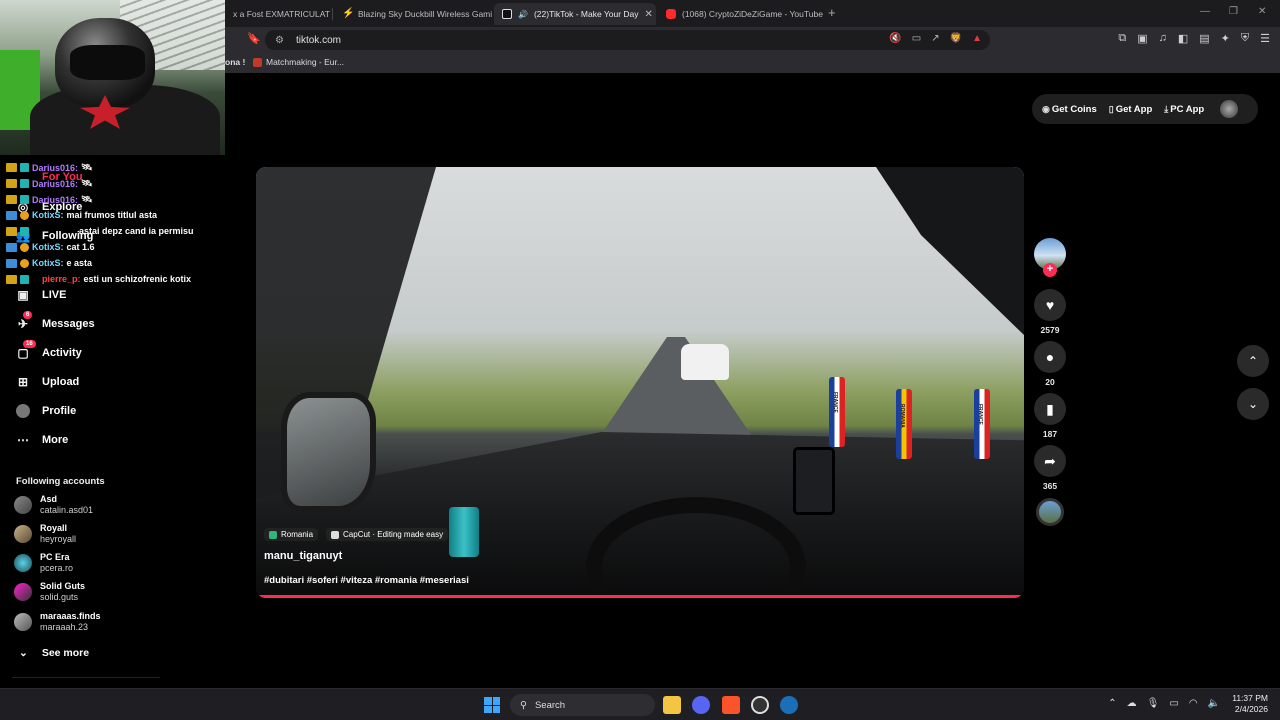  What do you see at coordinates (1250, 704) in the screenshot?
I see `taskbar-clock: 11:37 PM 2/4/2026` at bounding box center [1250, 704].